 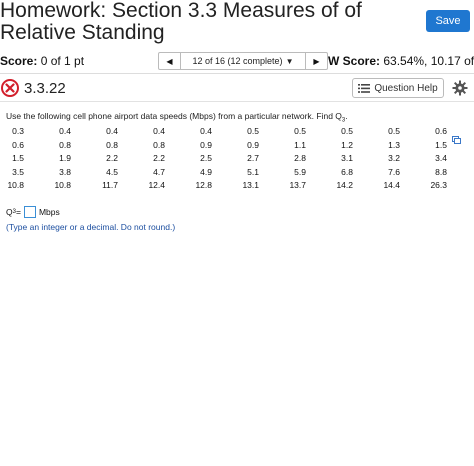 I want to click on score-label: Score:, so click(x=19, y=61).